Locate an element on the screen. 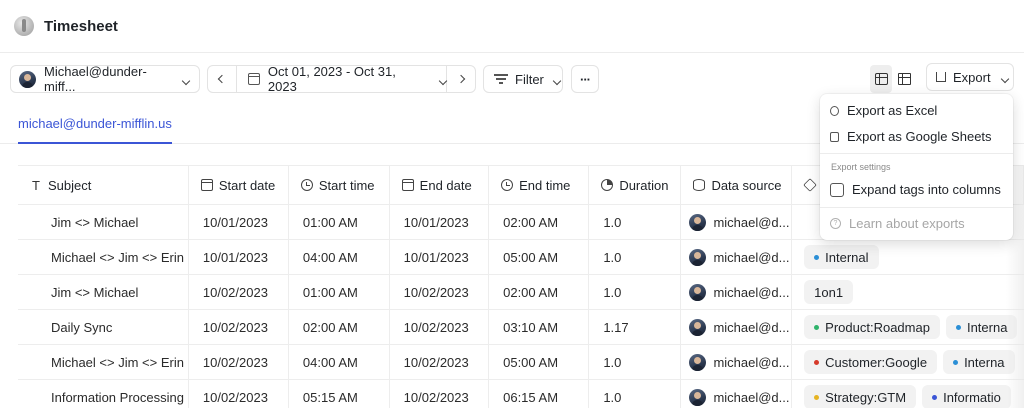  help-icon: ? is located at coordinates (835, 223).